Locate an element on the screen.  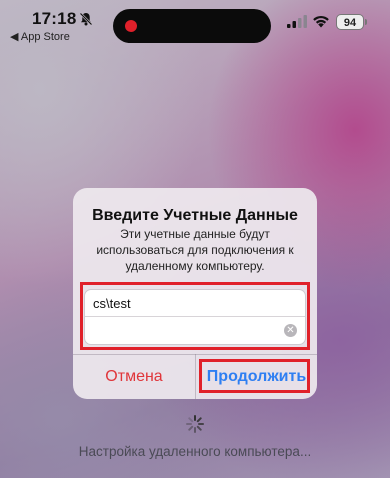
dynamic-island is located at coordinates (192, 26).